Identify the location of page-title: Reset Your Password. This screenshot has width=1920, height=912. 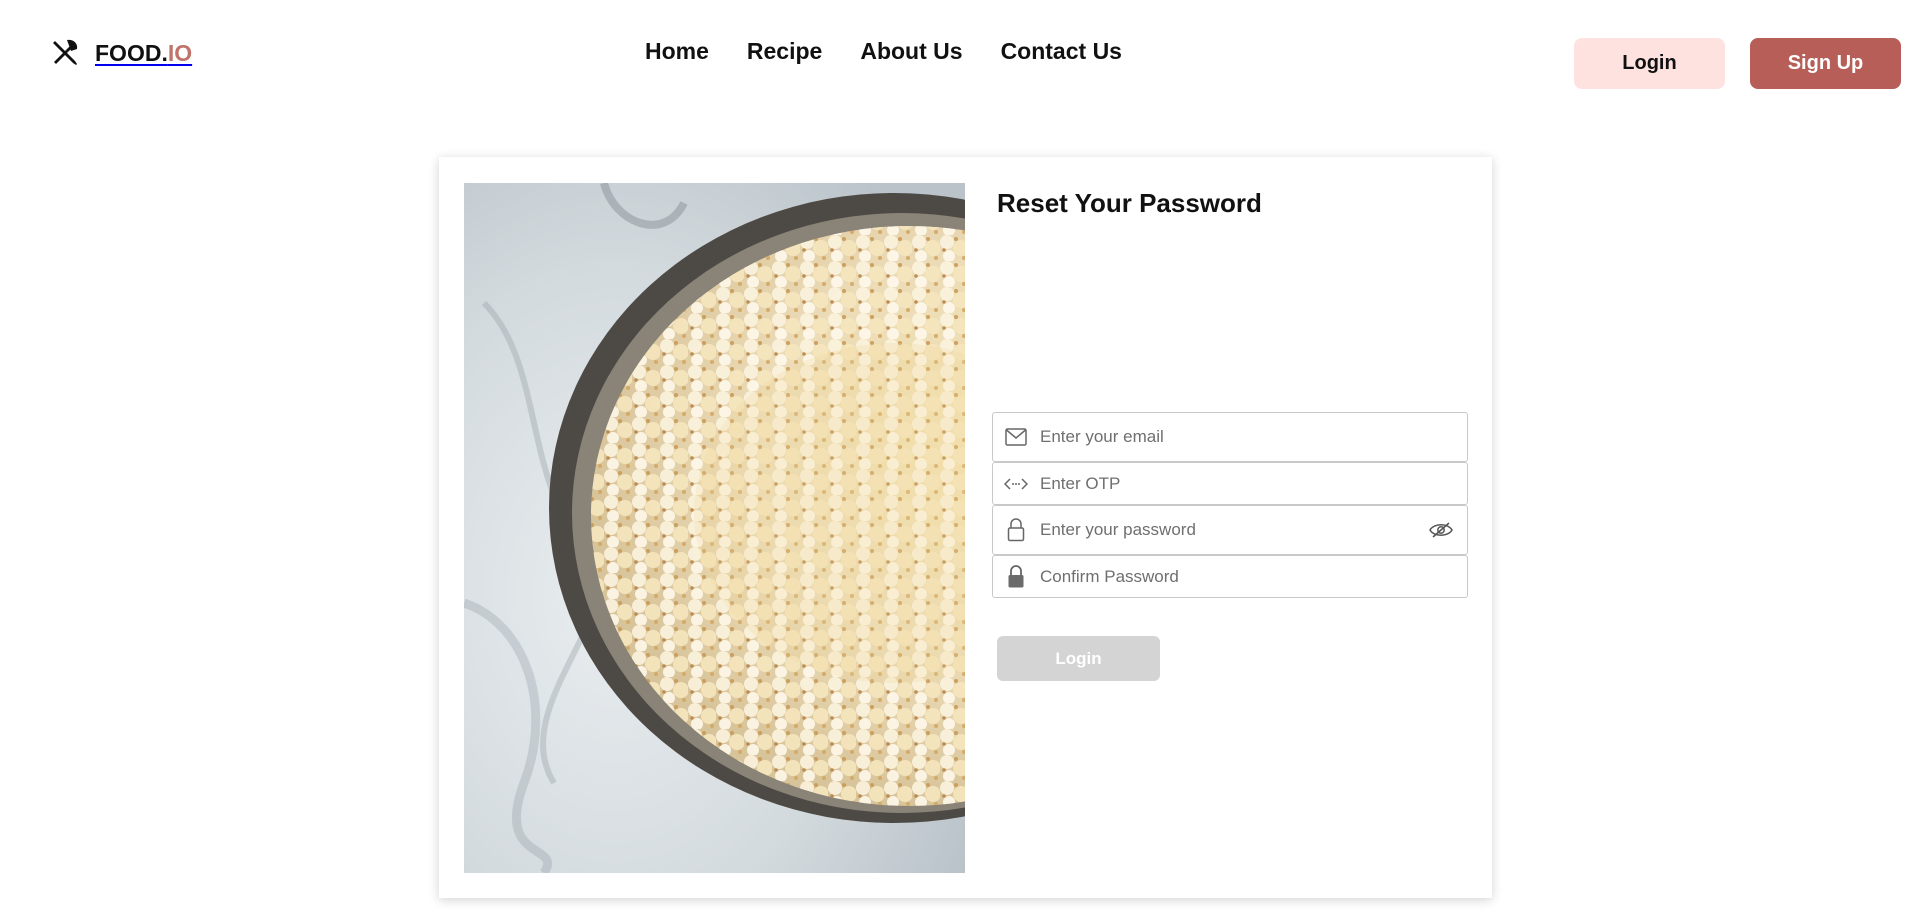
(1129, 203).